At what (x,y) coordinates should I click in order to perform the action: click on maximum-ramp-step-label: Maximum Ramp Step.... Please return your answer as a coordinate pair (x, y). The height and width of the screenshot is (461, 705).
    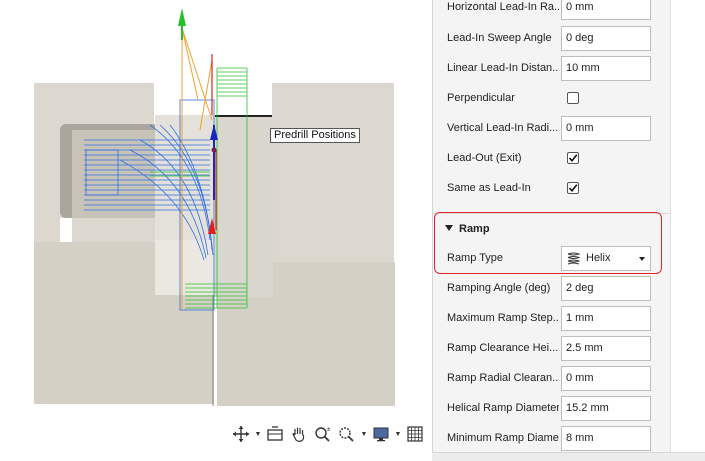
    Looking at the image, I should click on (503, 318).